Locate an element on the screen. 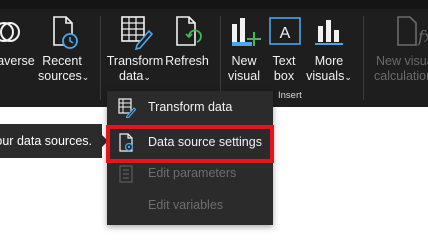 The image size is (428, 242). text-box-label-2: box is located at coordinates (284, 76).